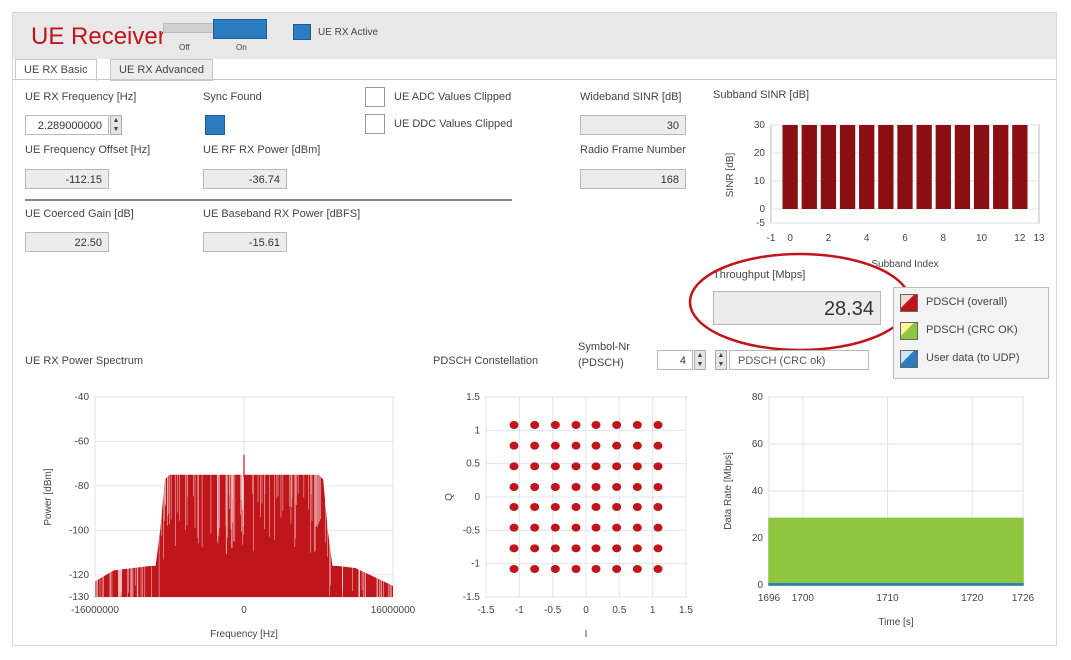 The image size is (1071, 660). I want to click on legend-label-pdsch-overall: PDSCH (overall), so click(967, 302).